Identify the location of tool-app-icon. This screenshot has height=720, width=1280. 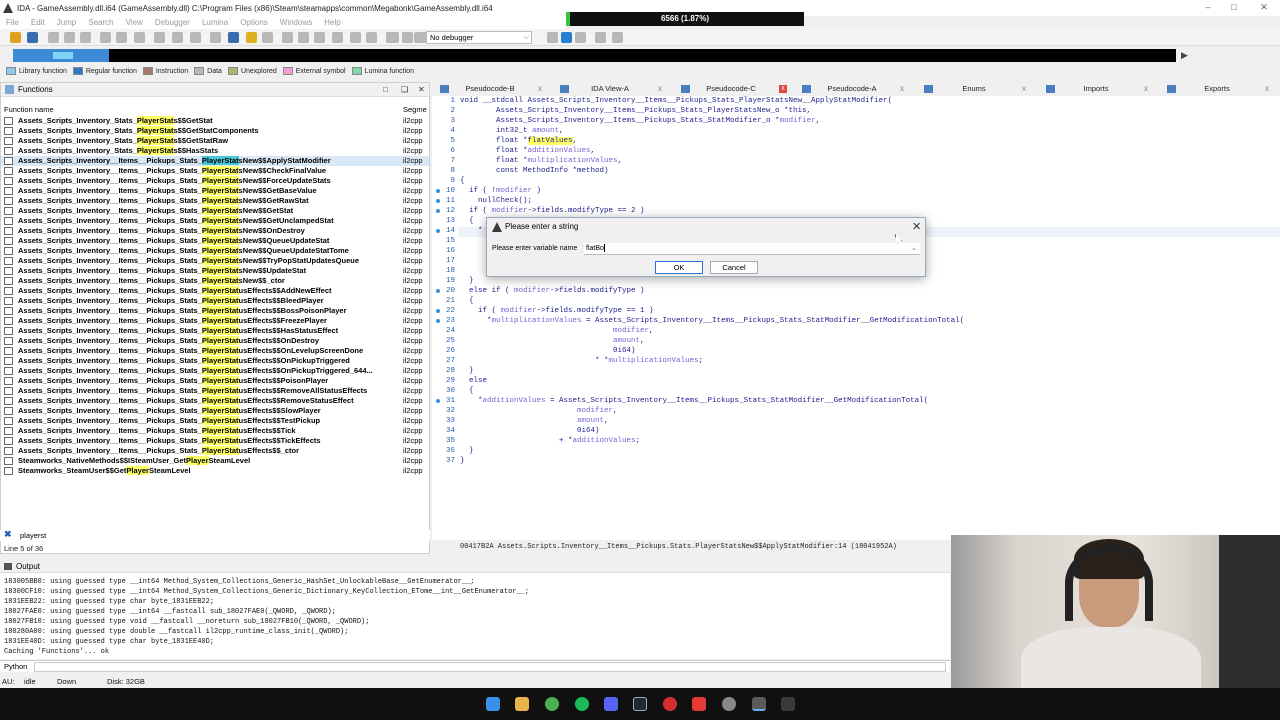
(699, 704).